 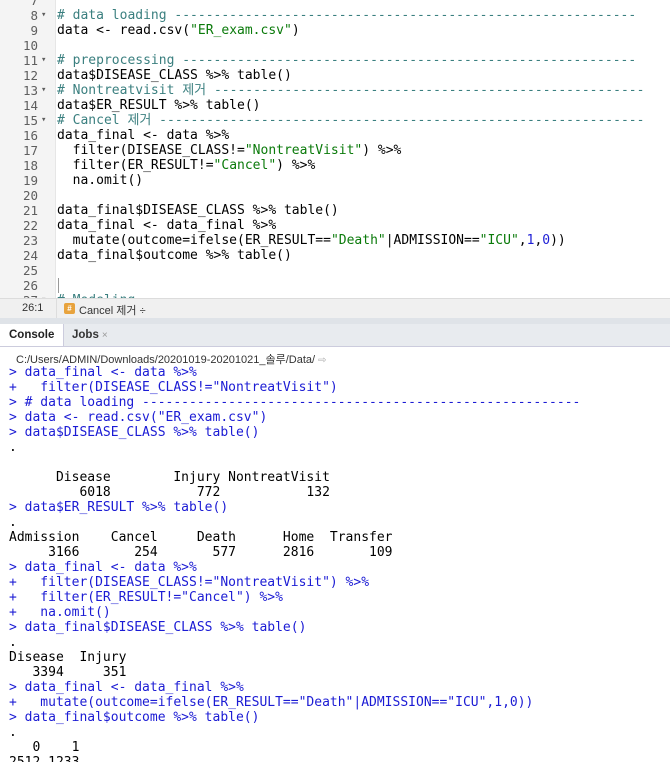 What do you see at coordinates (335, 75) in the screenshot?
I see `code-line: 12 data$DISEASE_CLASS %>% table()` at bounding box center [335, 75].